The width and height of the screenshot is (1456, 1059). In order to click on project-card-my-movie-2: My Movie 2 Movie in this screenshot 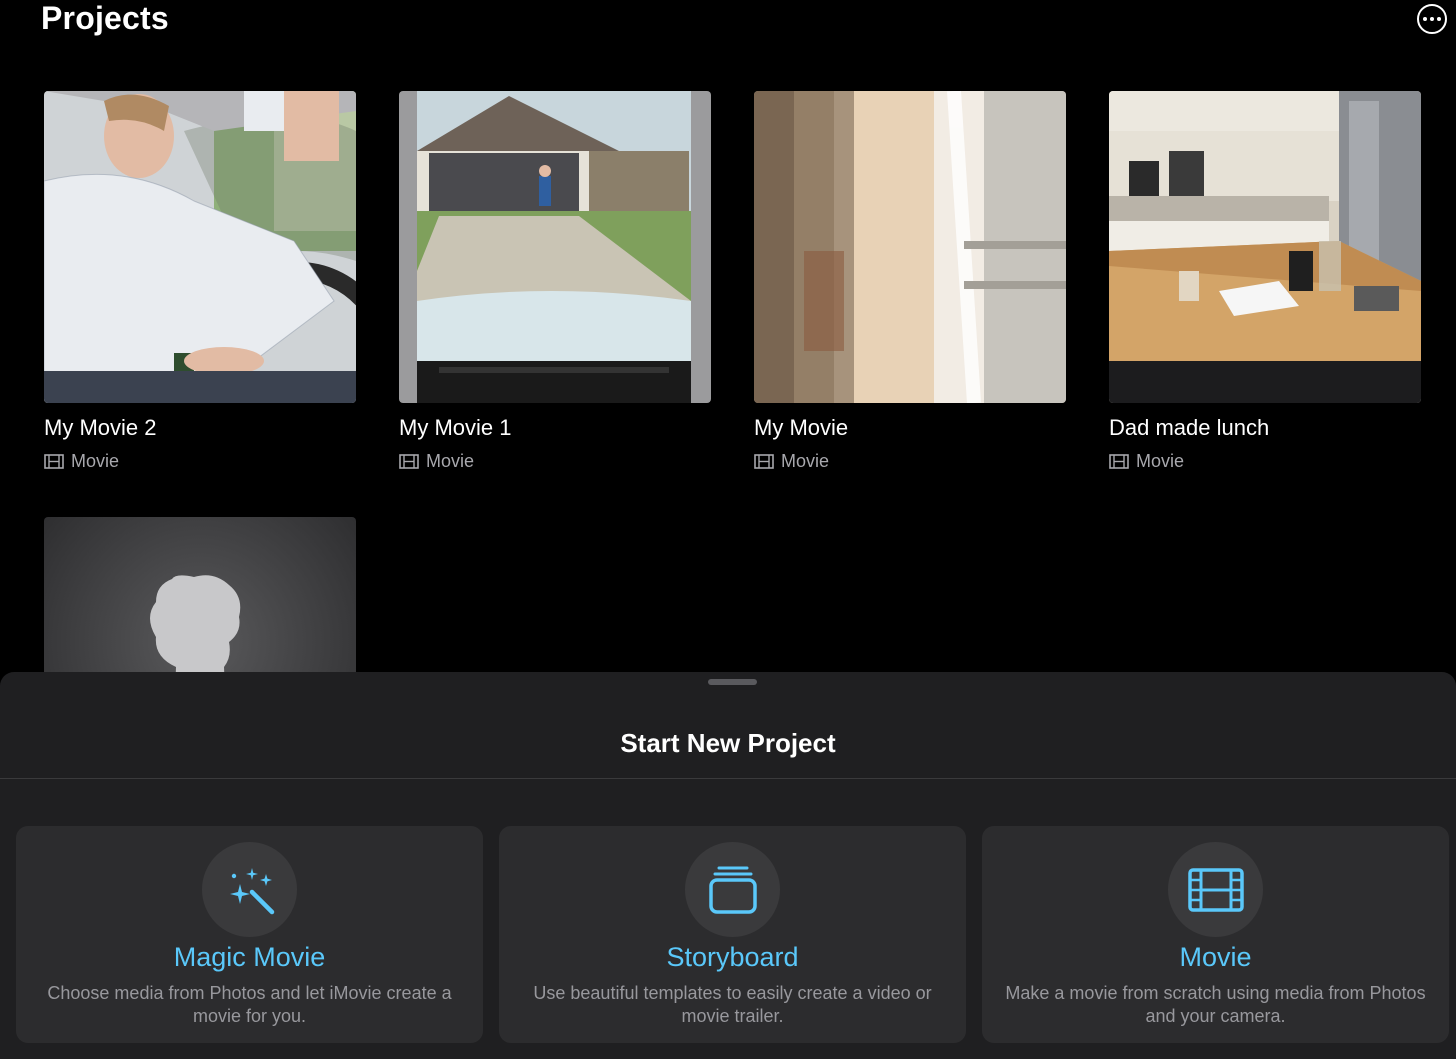, I will do `click(200, 281)`.